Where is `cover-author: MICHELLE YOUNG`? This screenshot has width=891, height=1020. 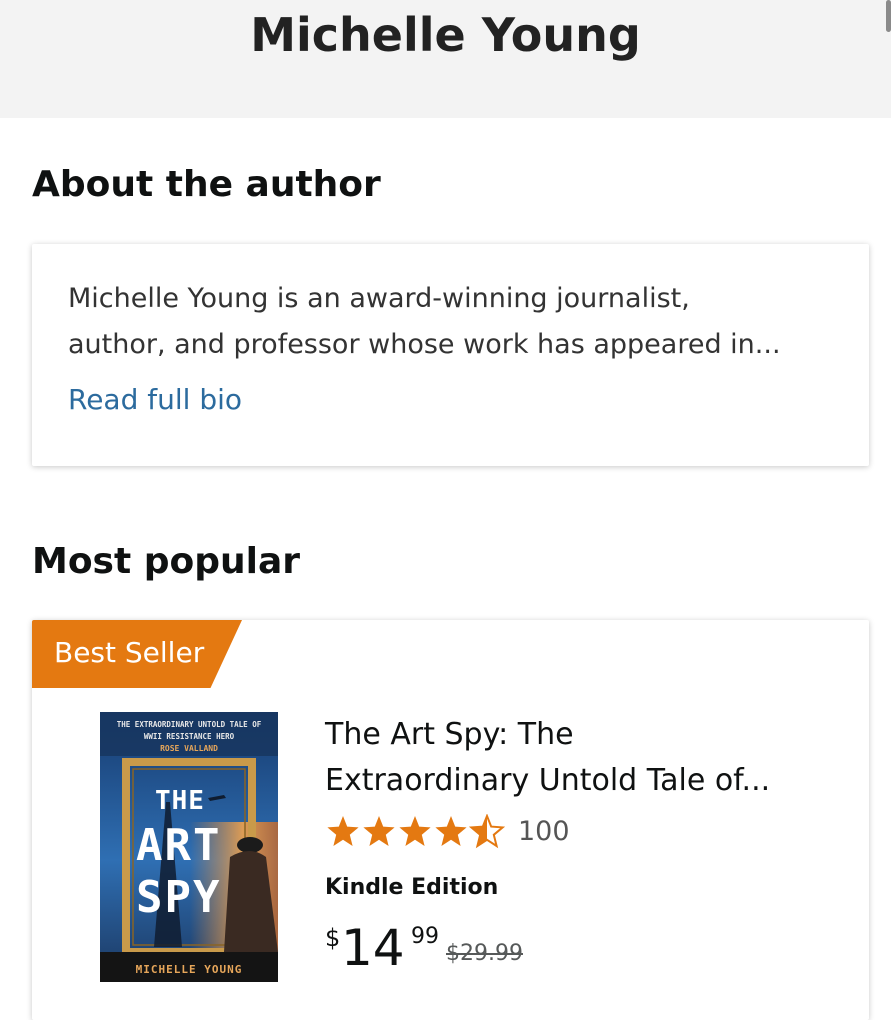
cover-author: MICHELLE YOUNG is located at coordinates (189, 969).